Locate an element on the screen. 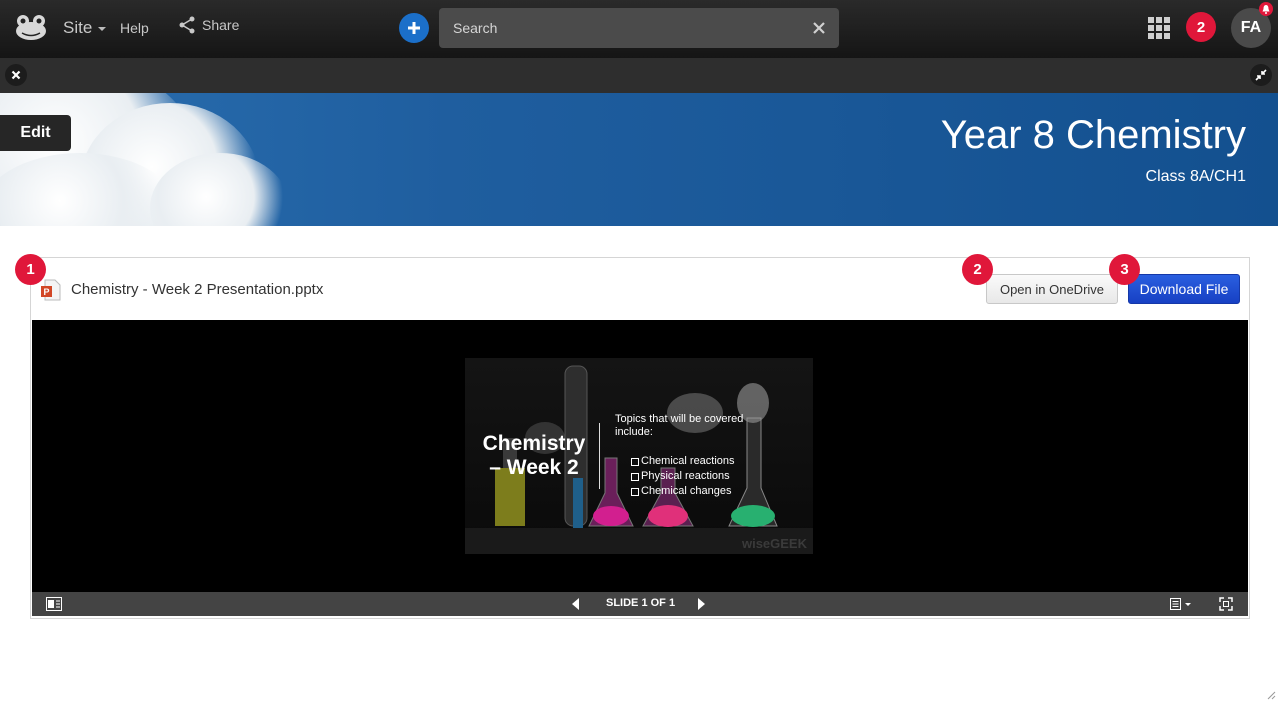 This screenshot has width=1278, height=702. top-navigation-bar: Site Help Share 2 FA is located at coordinates (639, 29).